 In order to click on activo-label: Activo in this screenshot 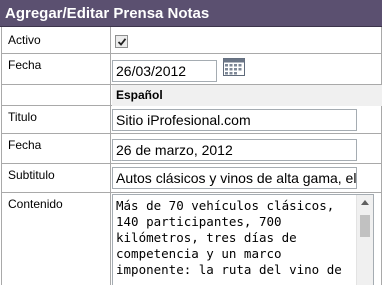, I will do `click(24, 40)`.